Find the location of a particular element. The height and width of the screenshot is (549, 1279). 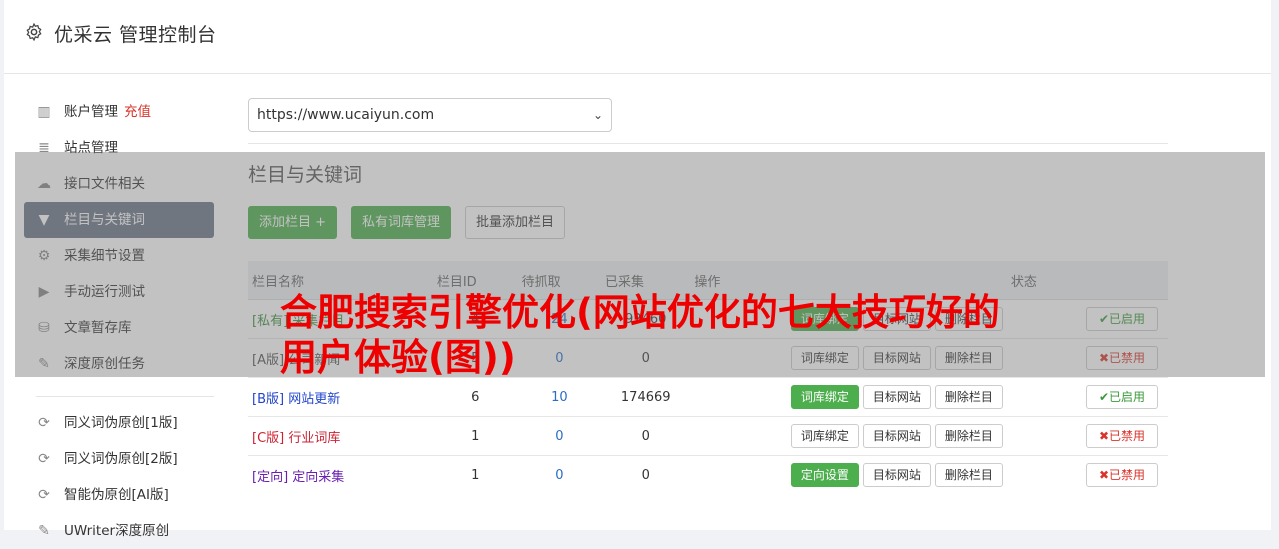

column-name-link: 行业词库 is located at coordinates (314, 438).